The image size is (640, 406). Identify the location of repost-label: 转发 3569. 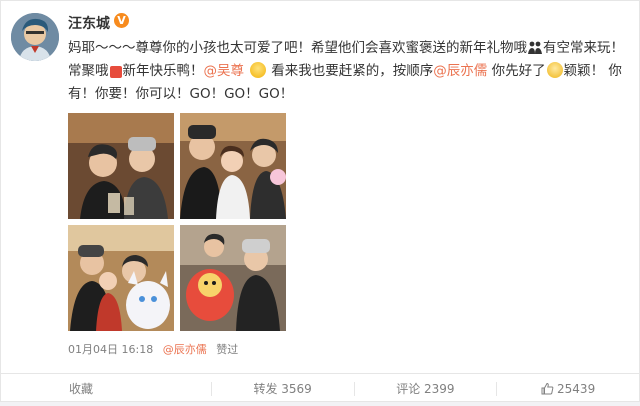
(282, 389).